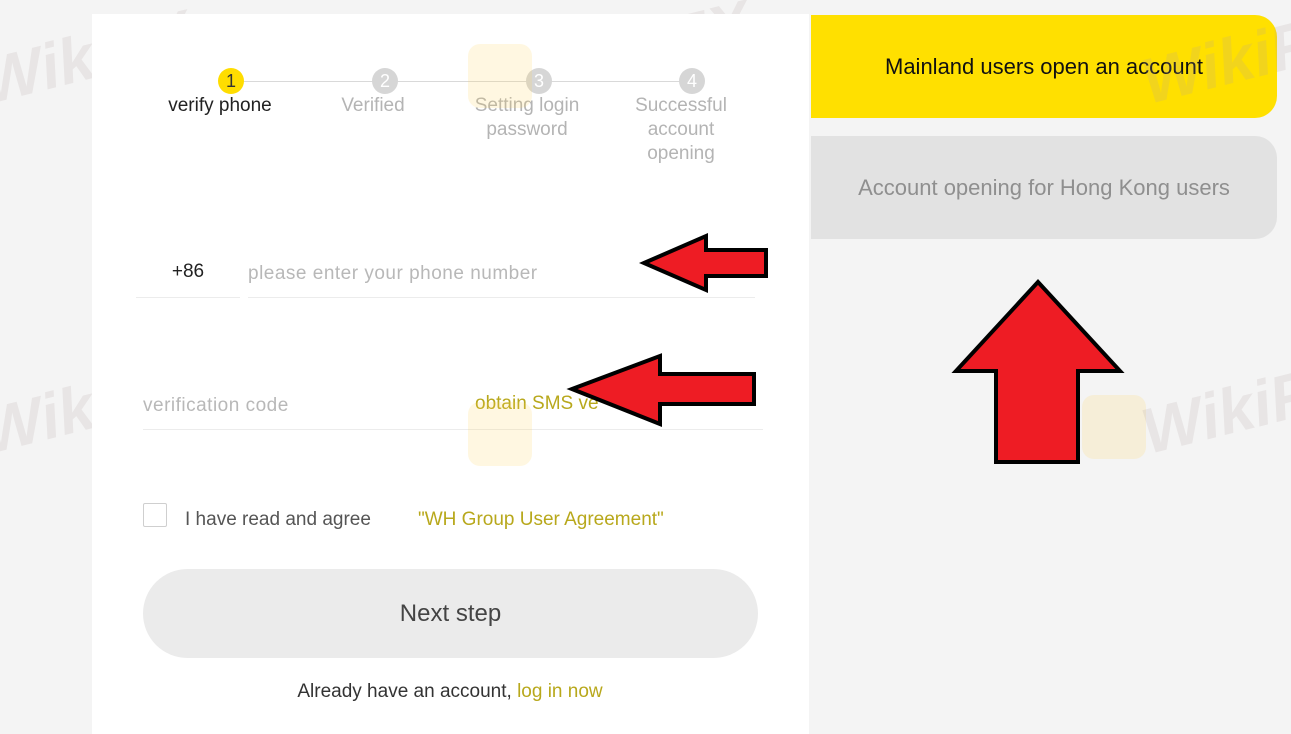 The width and height of the screenshot is (1291, 734). I want to click on step-4-label: Successful account opening, so click(681, 129).